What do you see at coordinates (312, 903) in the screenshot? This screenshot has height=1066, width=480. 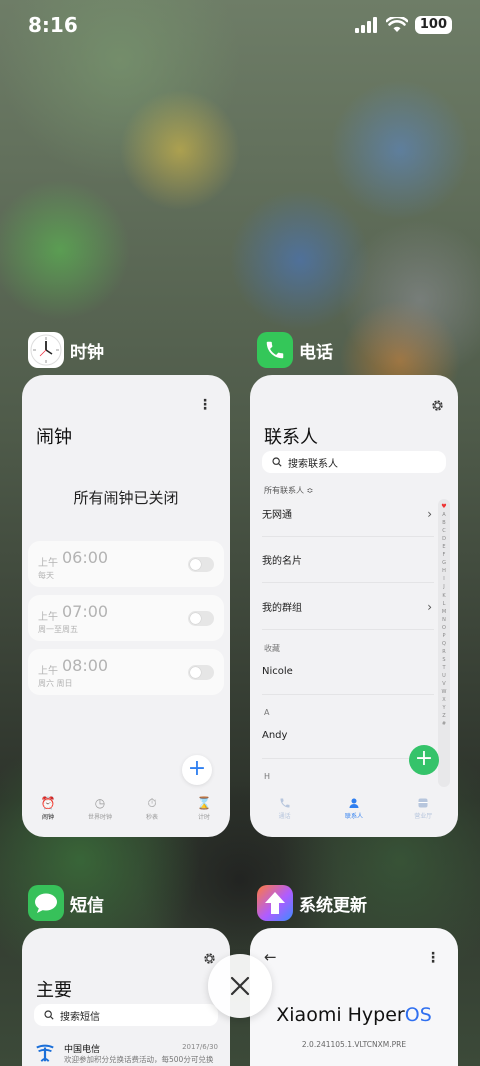 I see `app-header-update: 系统更新` at bounding box center [312, 903].